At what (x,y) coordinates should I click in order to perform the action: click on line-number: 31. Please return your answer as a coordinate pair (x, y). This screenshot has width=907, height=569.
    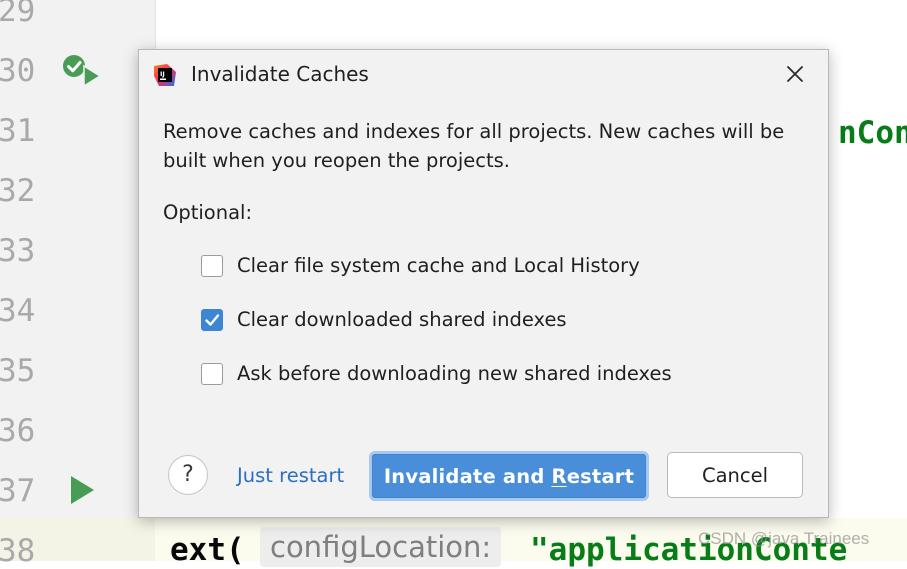
    Looking at the image, I should click on (18, 131).